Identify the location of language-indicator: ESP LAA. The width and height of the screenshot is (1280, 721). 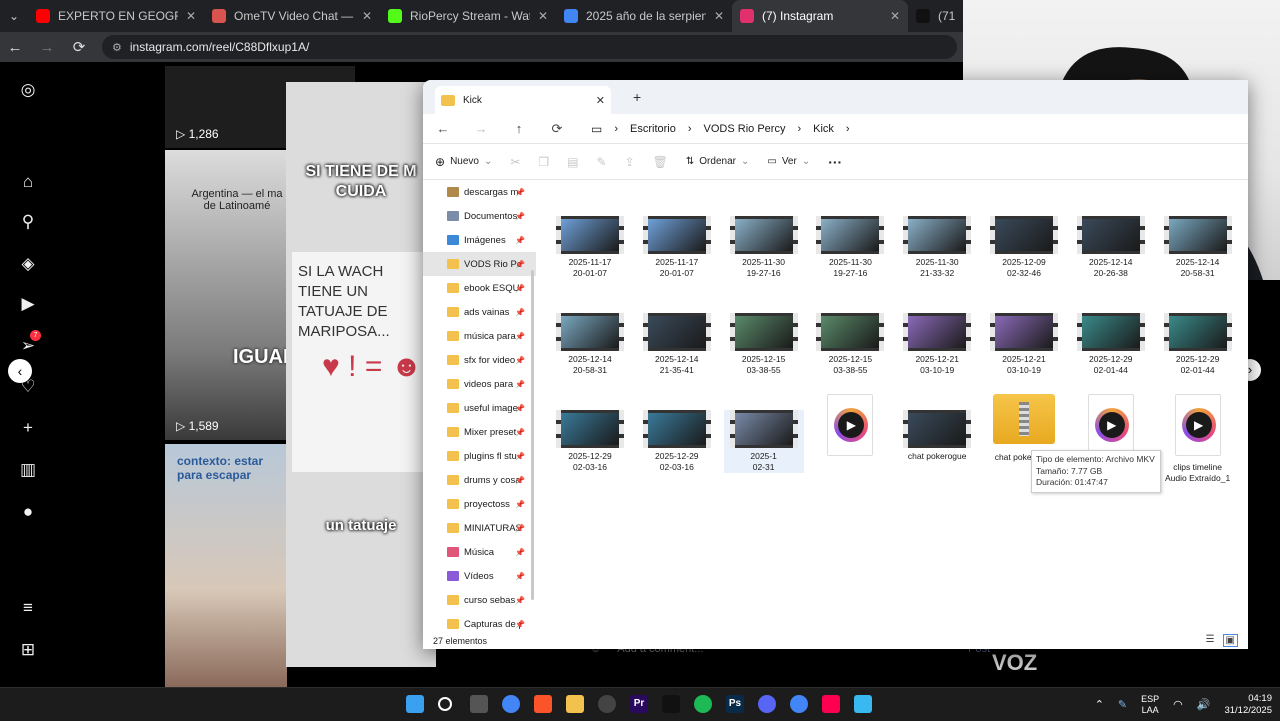
(1150, 705).